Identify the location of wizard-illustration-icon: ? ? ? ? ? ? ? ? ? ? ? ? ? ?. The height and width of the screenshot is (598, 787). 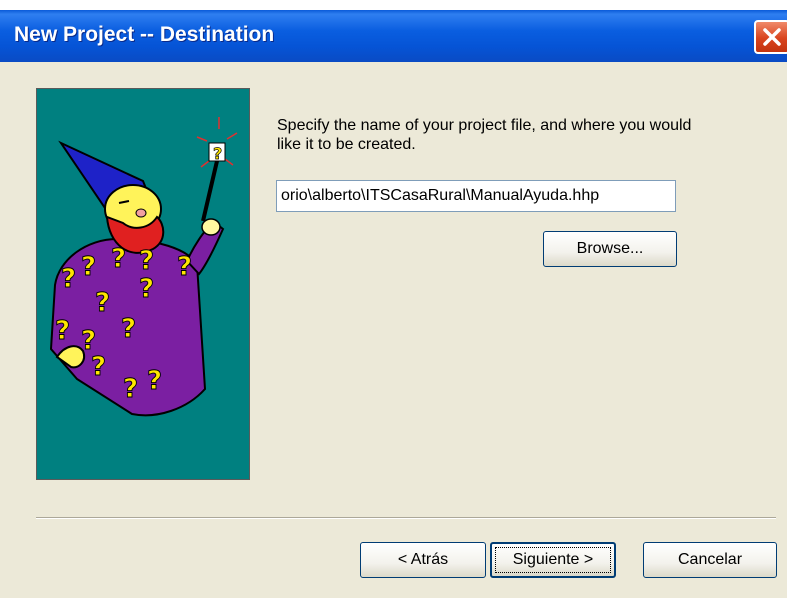
(143, 267).